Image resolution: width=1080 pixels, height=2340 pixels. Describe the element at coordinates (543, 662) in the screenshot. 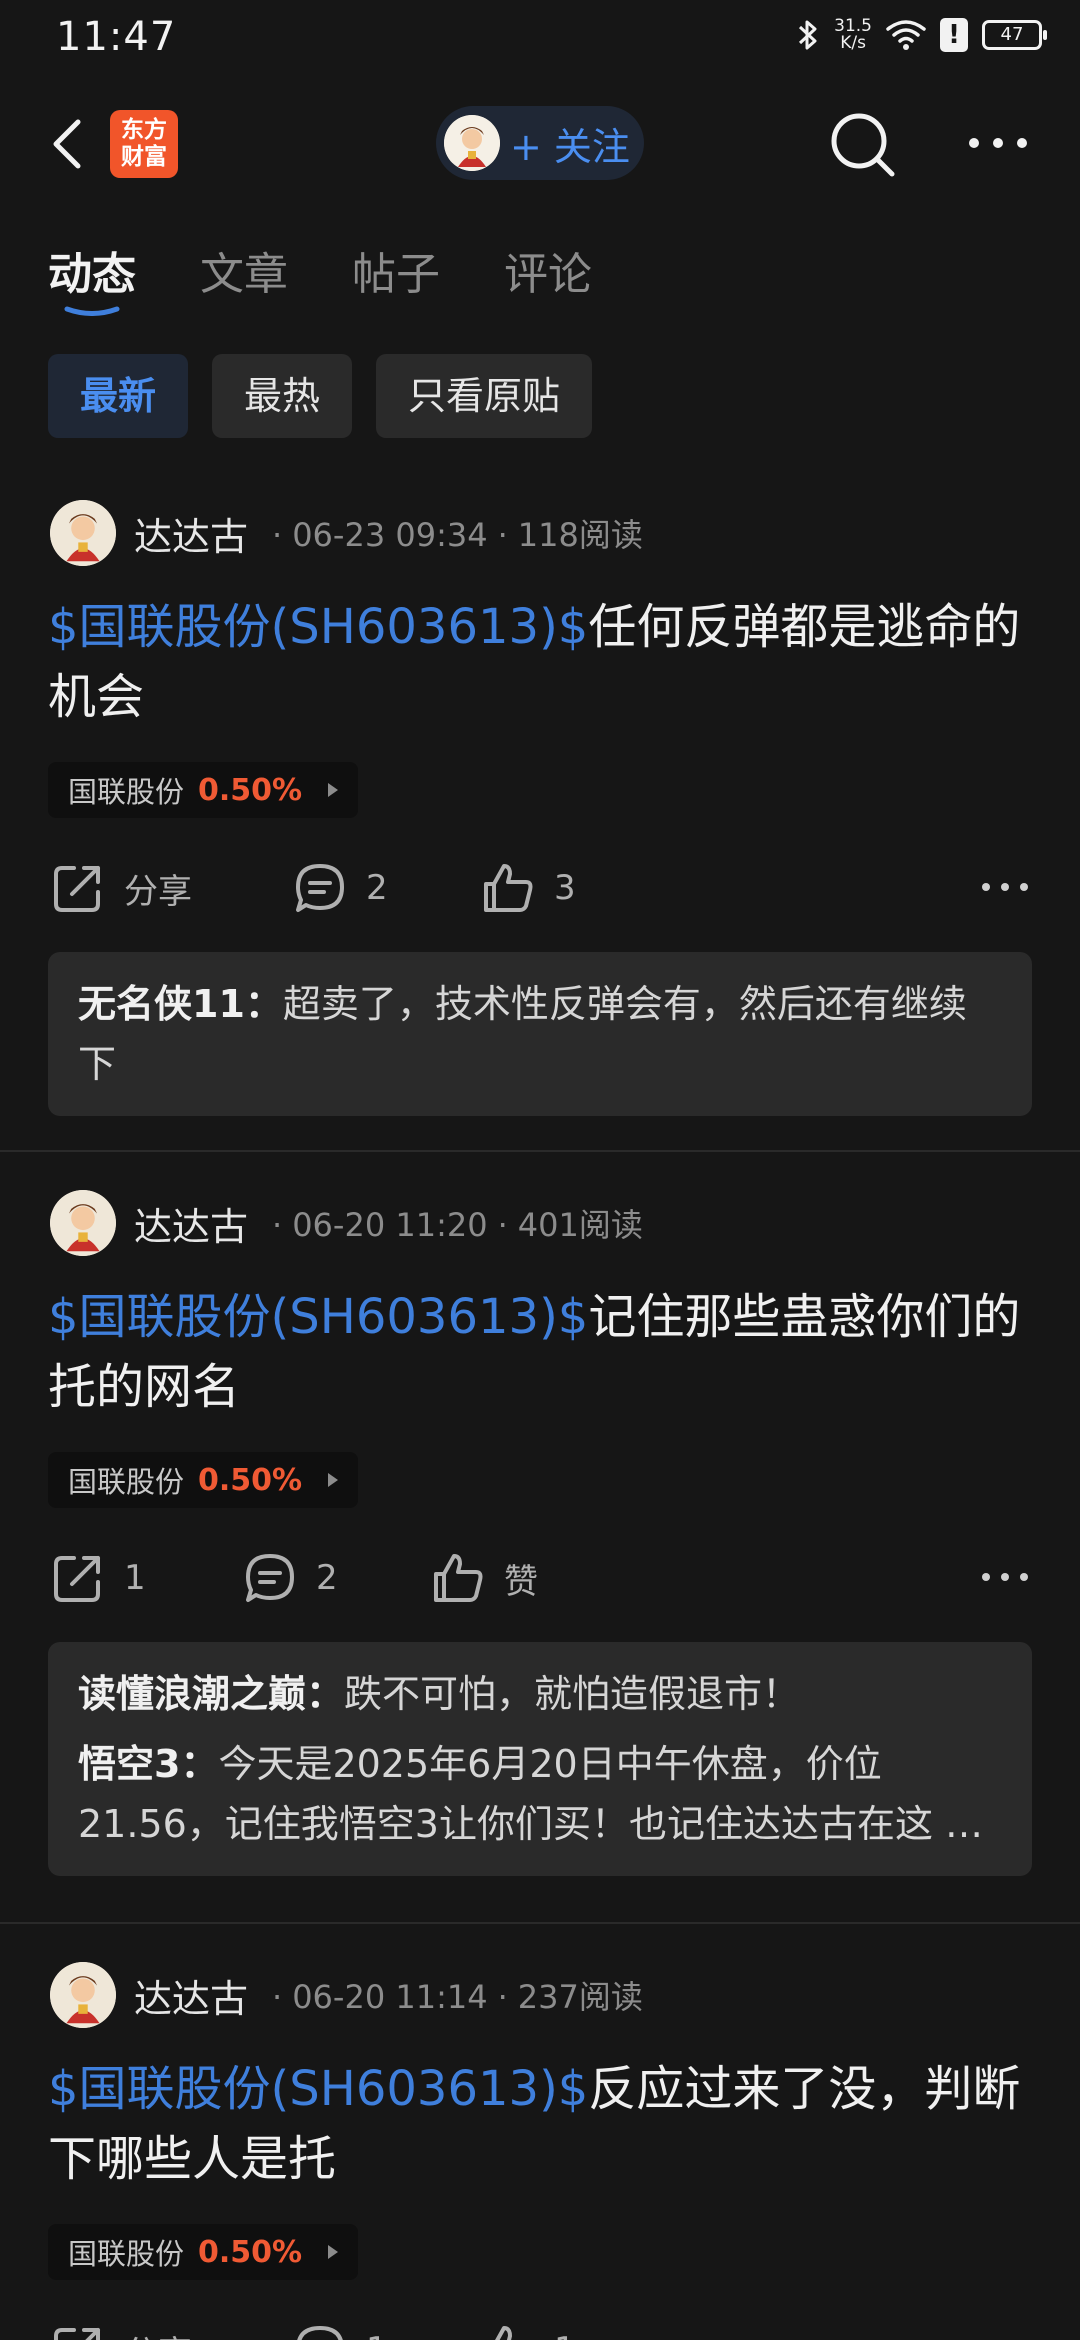

I see `post-text: $国联股份(SH603613)$任何反弹都是逃命的机会` at that location.